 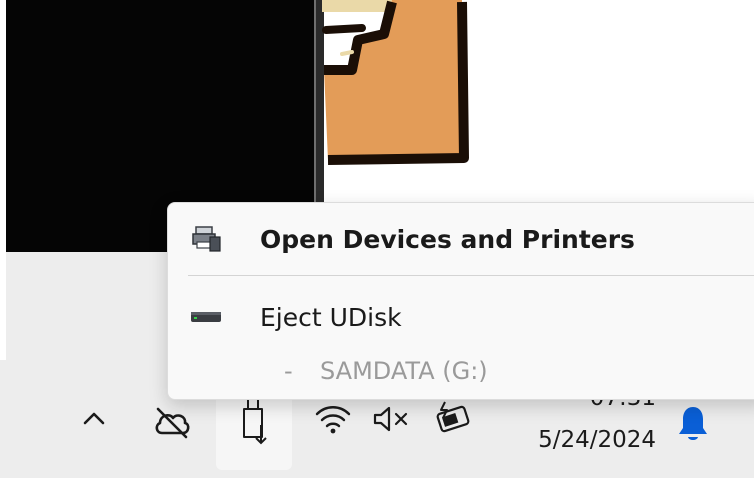 What do you see at coordinates (333, 419) in the screenshot?
I see `wifi-icon` at bounding box center [333, 419].